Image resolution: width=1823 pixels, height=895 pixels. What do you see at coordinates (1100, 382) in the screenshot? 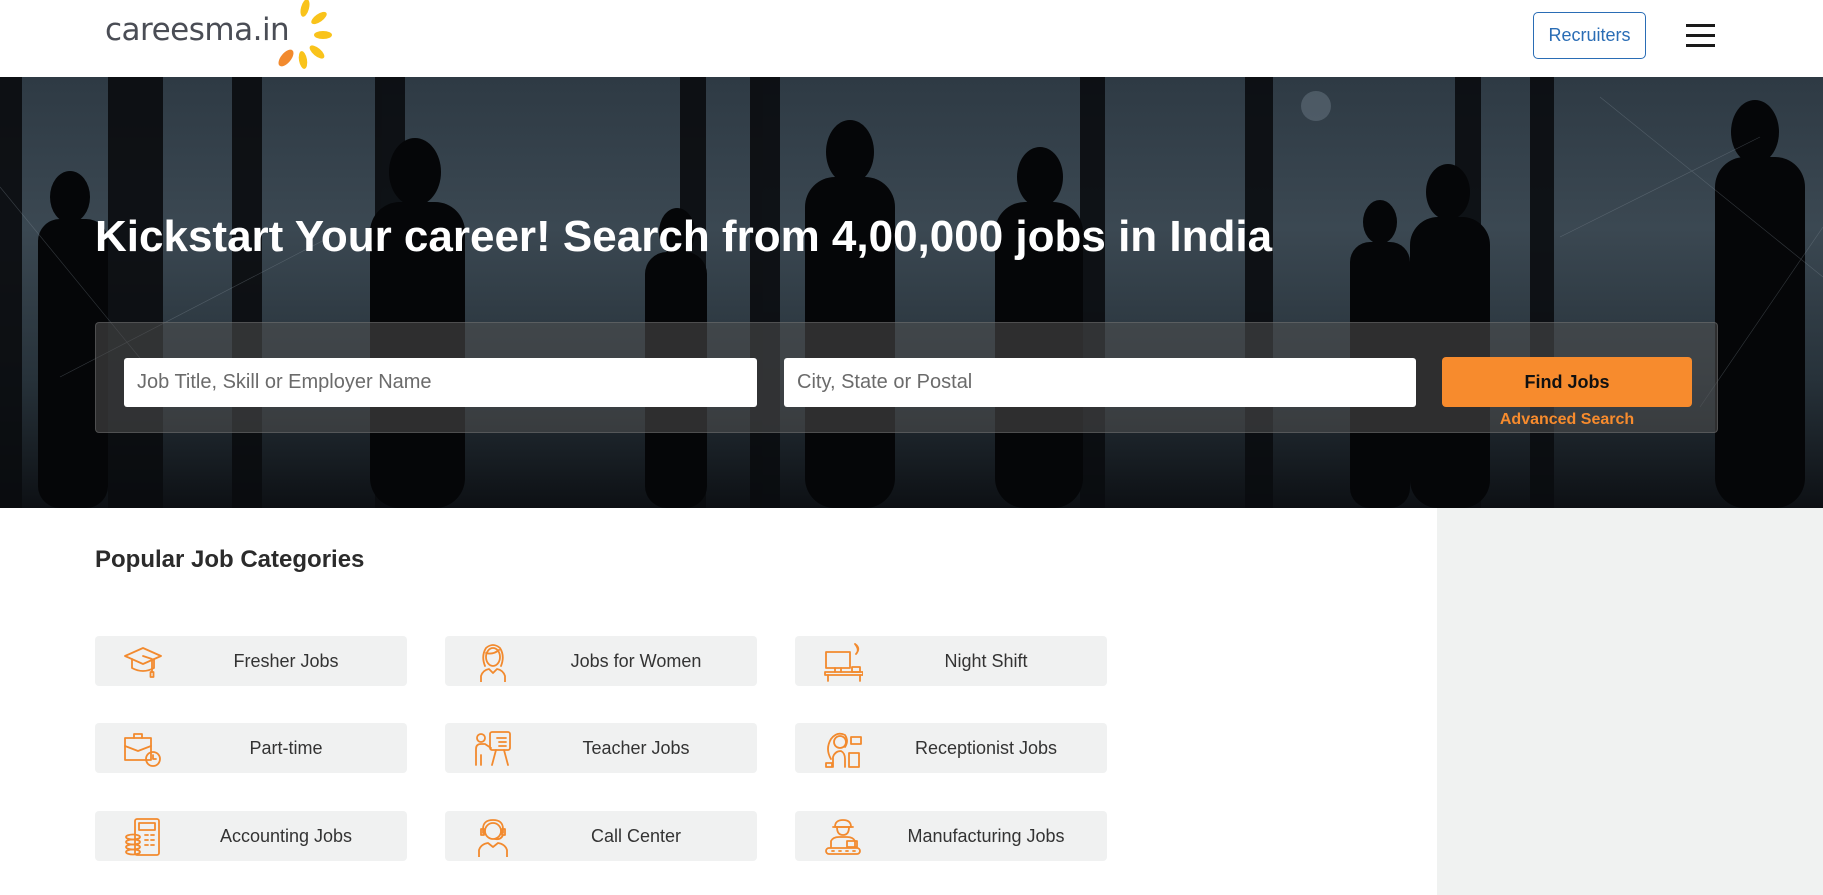
I see `location-search-input` at bounding box center [1100, 382].